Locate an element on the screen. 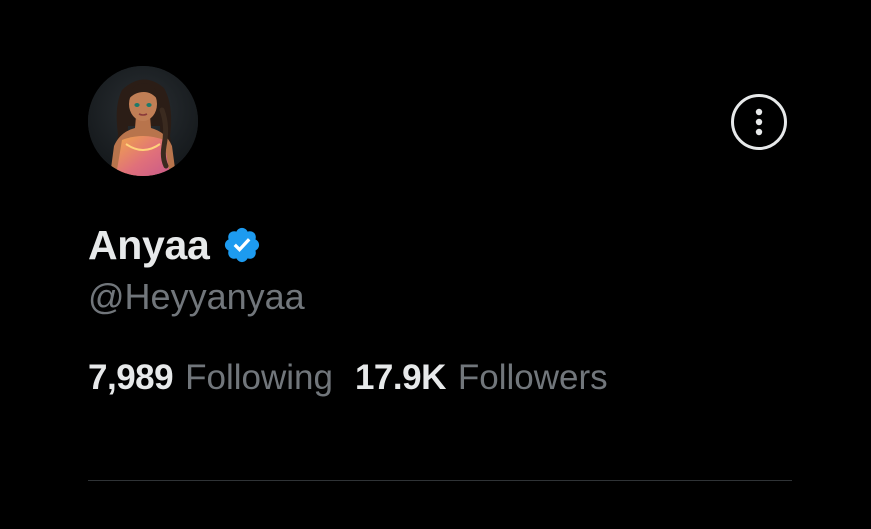 The image size is (871, 529). display-name: Anyaa is located at coordinates (149, 244).